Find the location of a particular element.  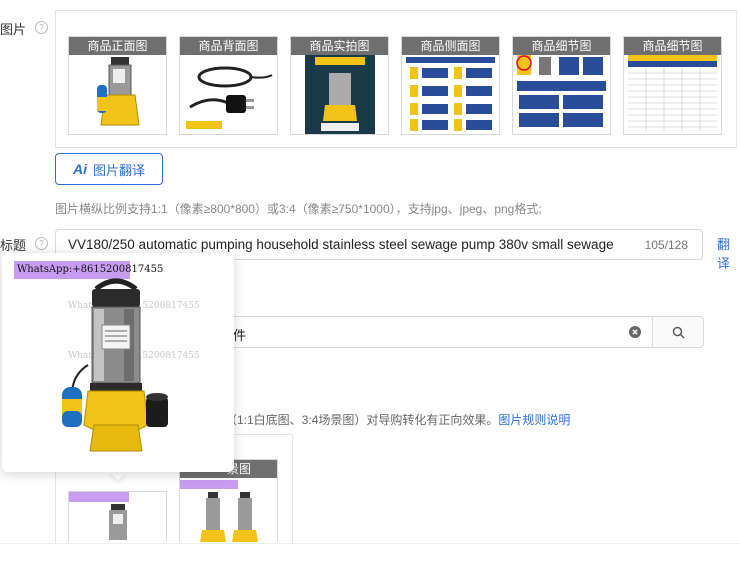

thumbnail-detail-2: 商品细节图 is located at coordinates (672, 85).